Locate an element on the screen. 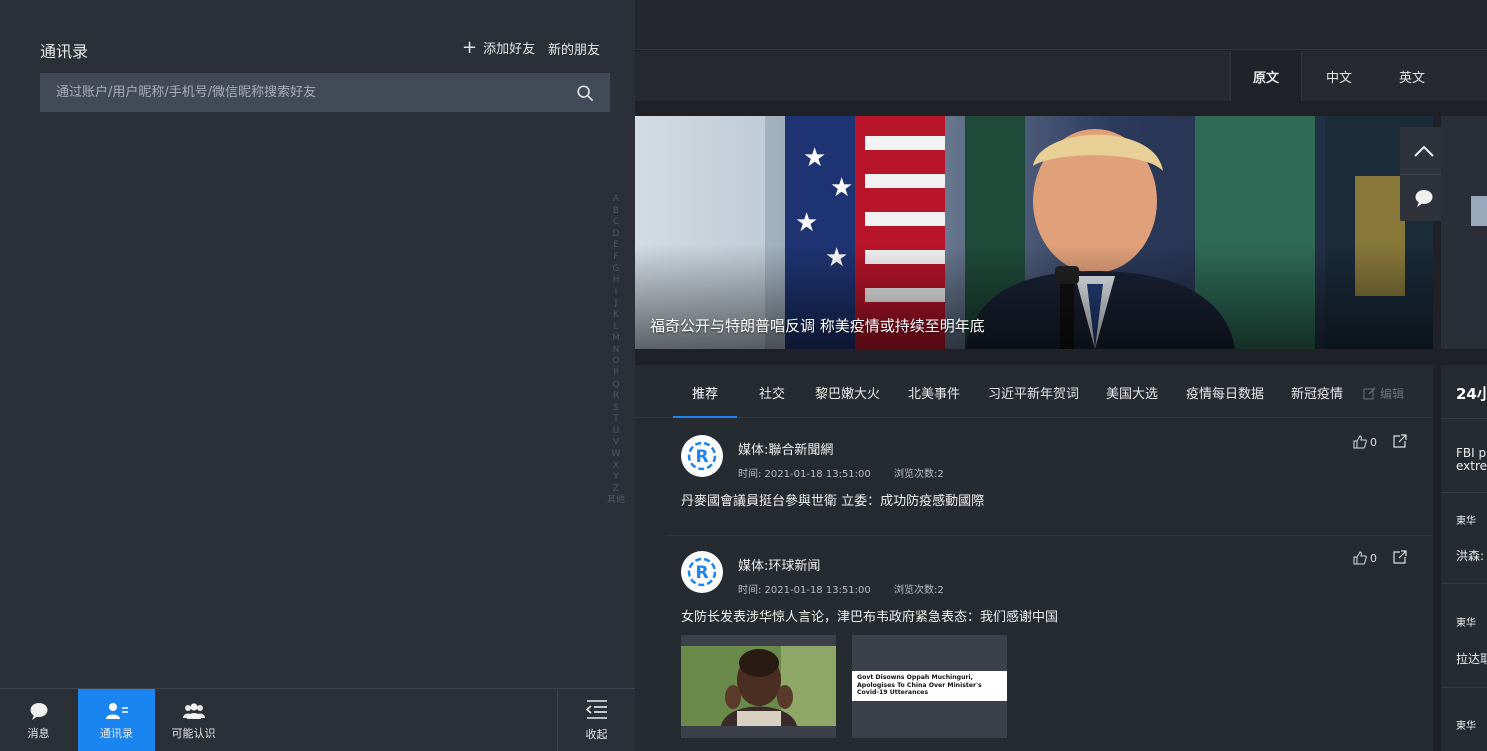  hot-24h-panel: 24小 FBI p extrem 東华 洪森: 東华 拉达耶 東华 is located at coordinates (1464, 558).